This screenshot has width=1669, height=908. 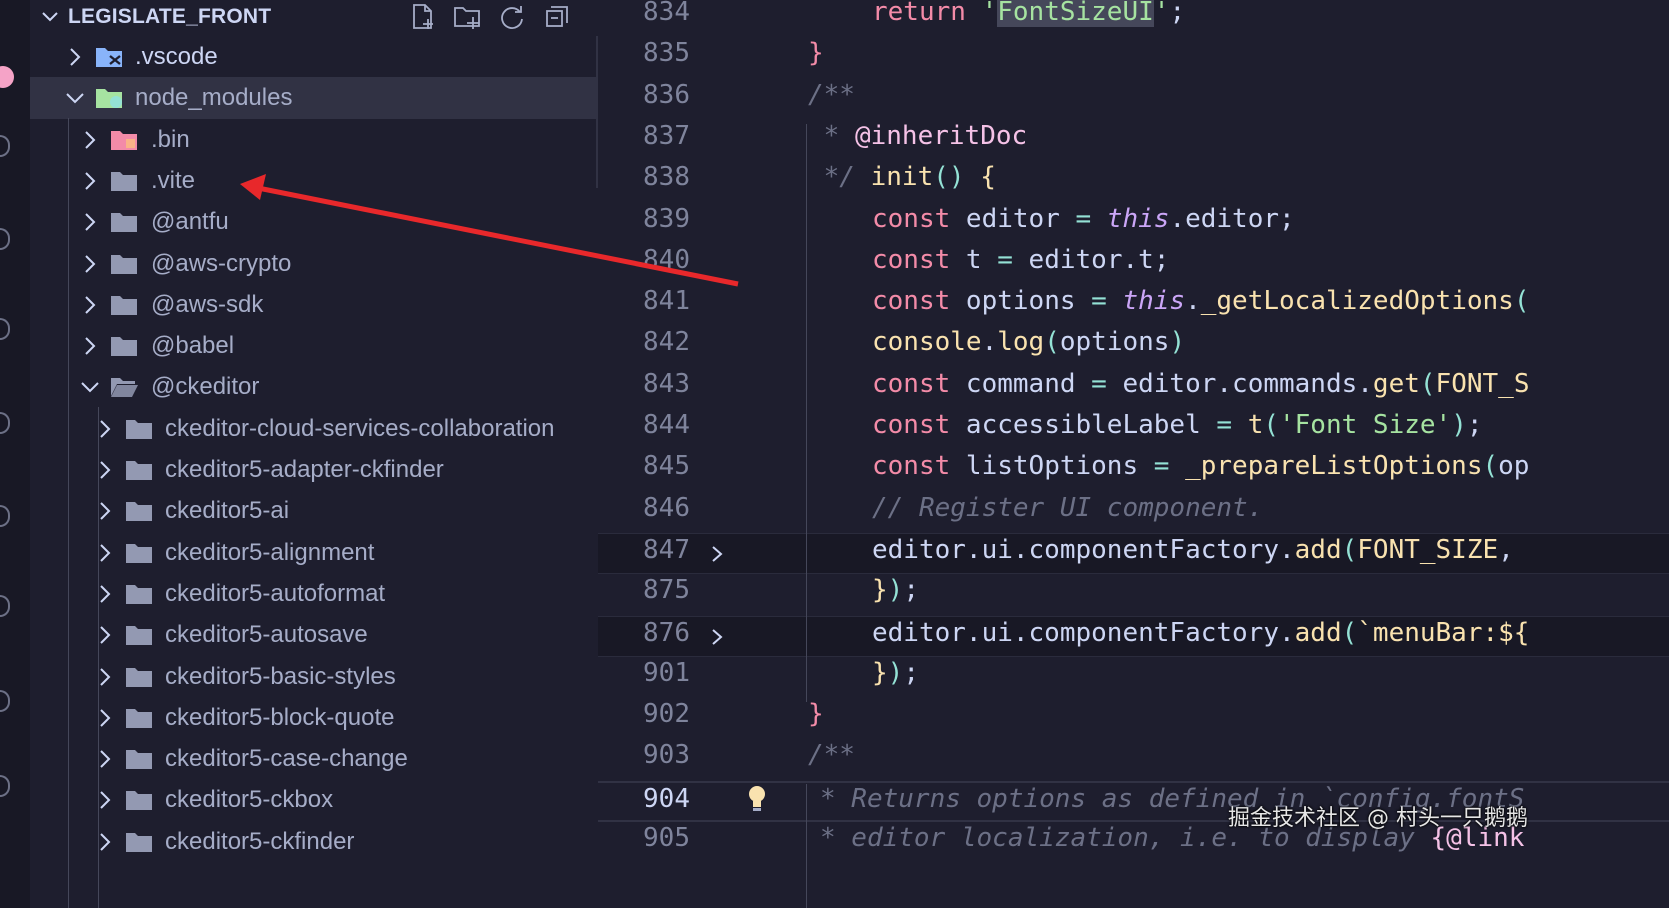 I want to click on code-line: 903 /**, so click(x=1133, y=759).